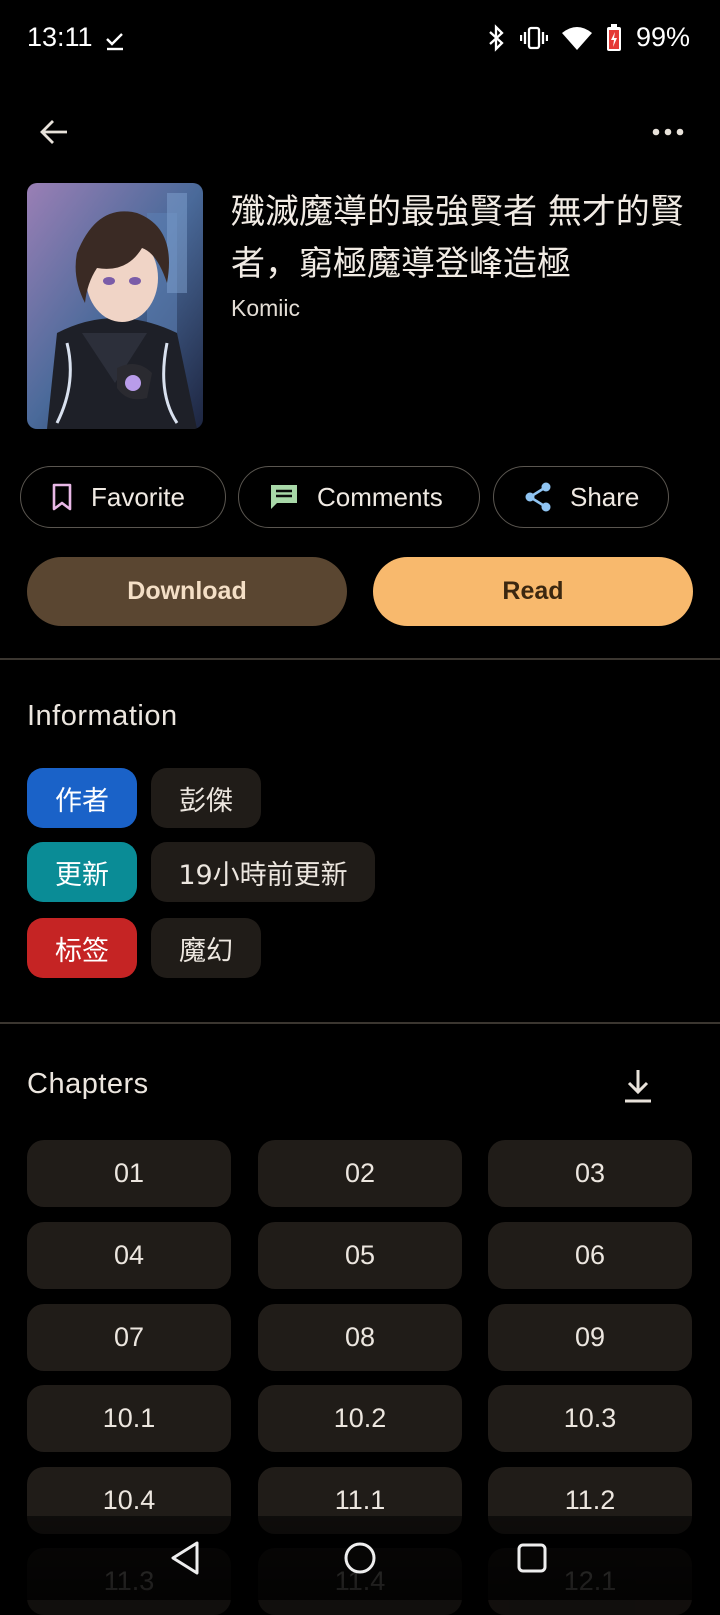  I want to click on chapter-button: 06, so click(590, 1255).